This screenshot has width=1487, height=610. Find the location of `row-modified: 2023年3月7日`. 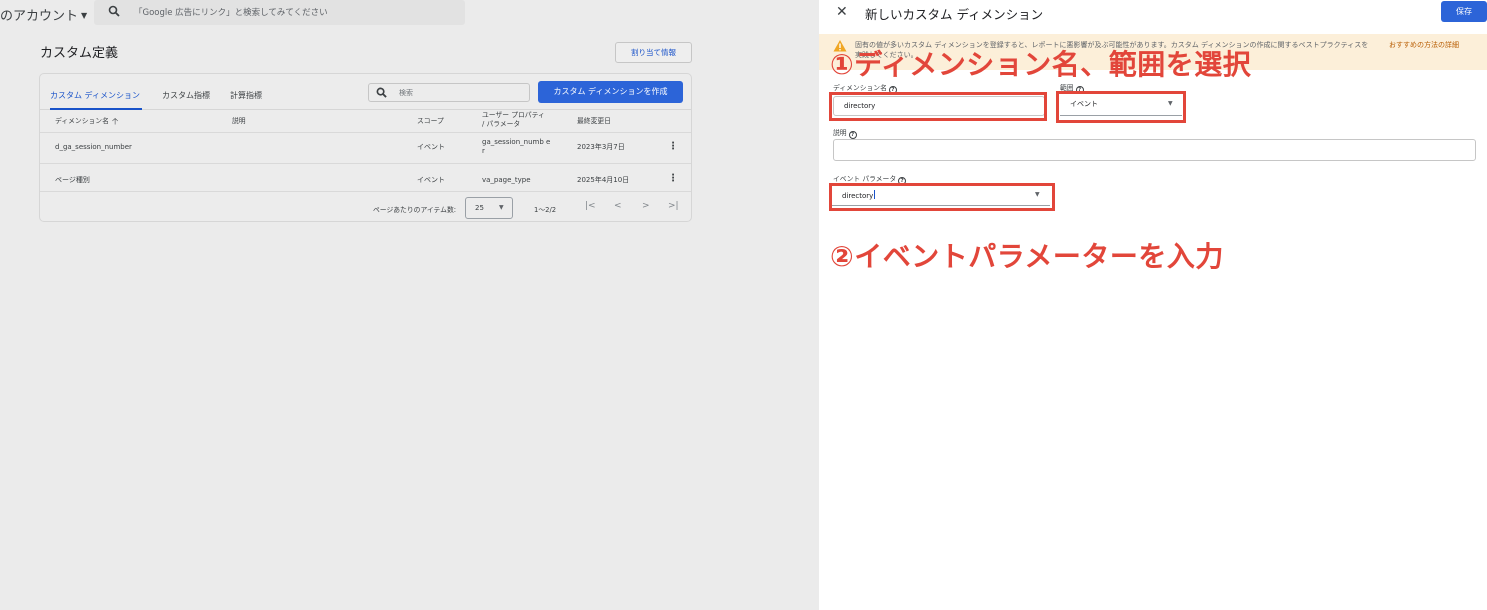

row-modified: 2023年3月7日 is located at coordinates (601, 147).